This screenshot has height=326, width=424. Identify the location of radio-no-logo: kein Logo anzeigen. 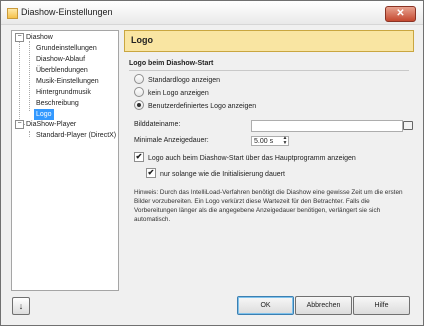
(171, 92).